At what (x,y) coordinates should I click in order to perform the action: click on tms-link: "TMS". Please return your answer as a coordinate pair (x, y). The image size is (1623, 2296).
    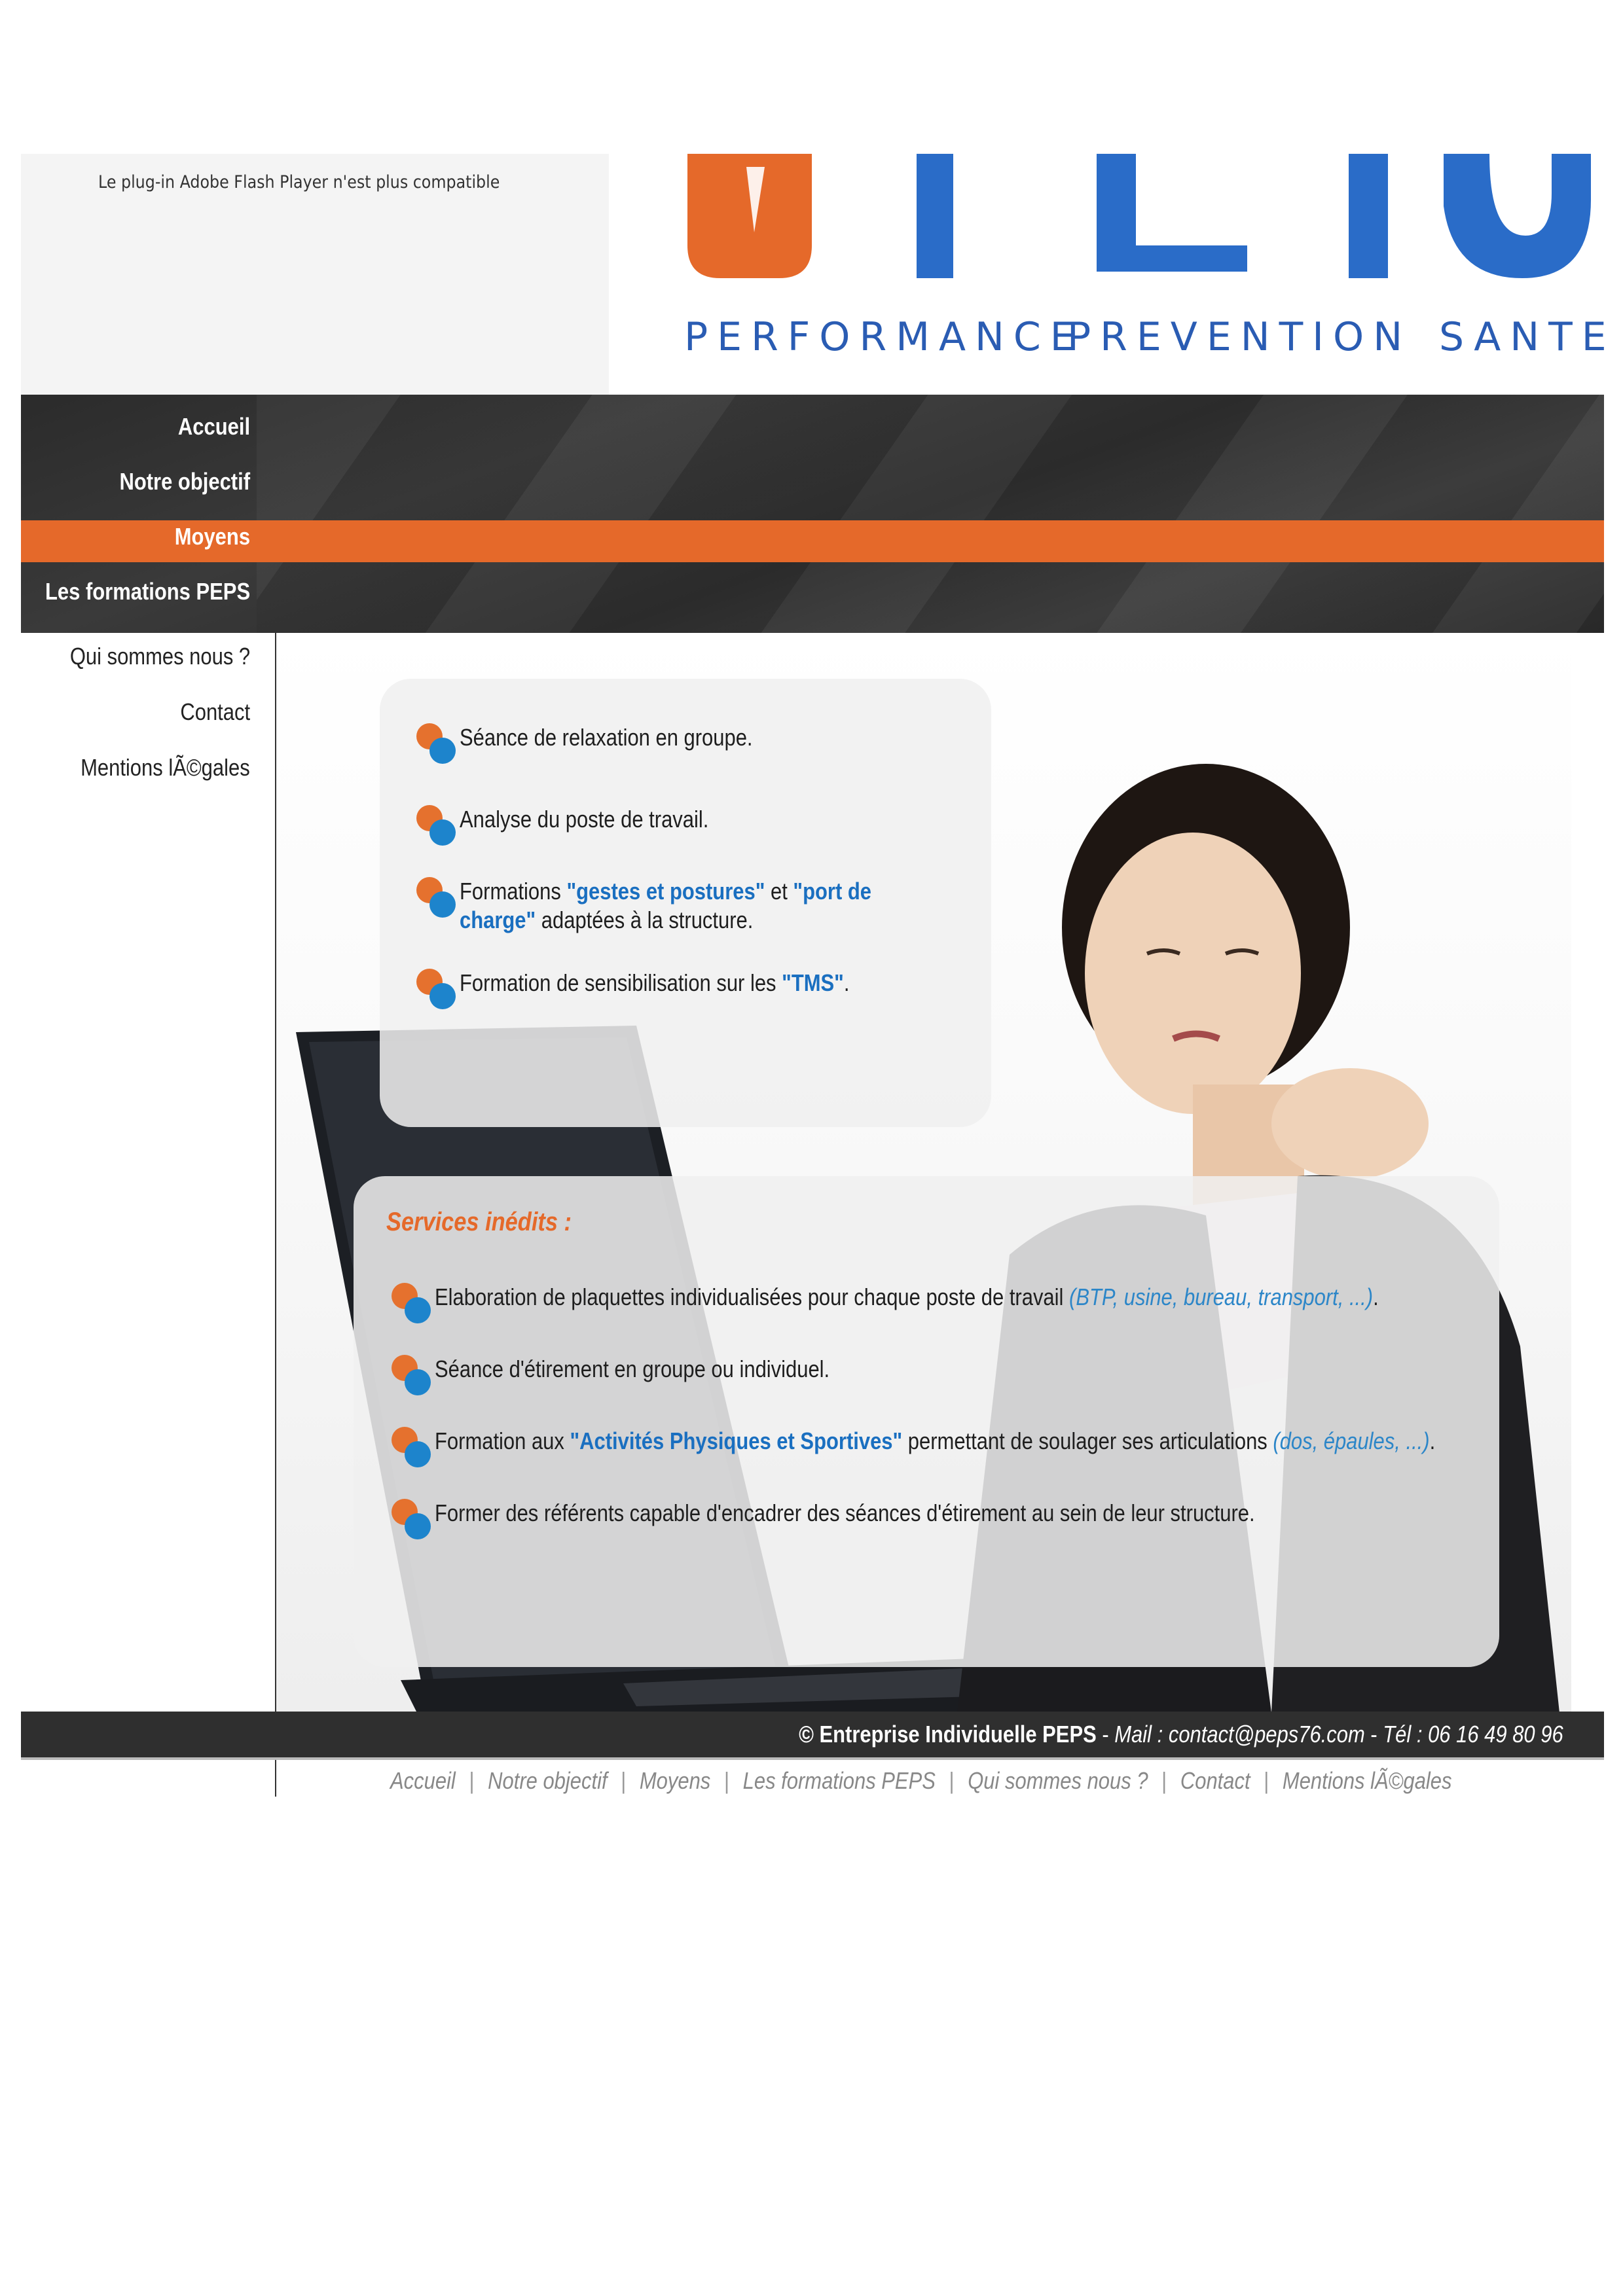
    Looking at the image, I should click on (813, 982).